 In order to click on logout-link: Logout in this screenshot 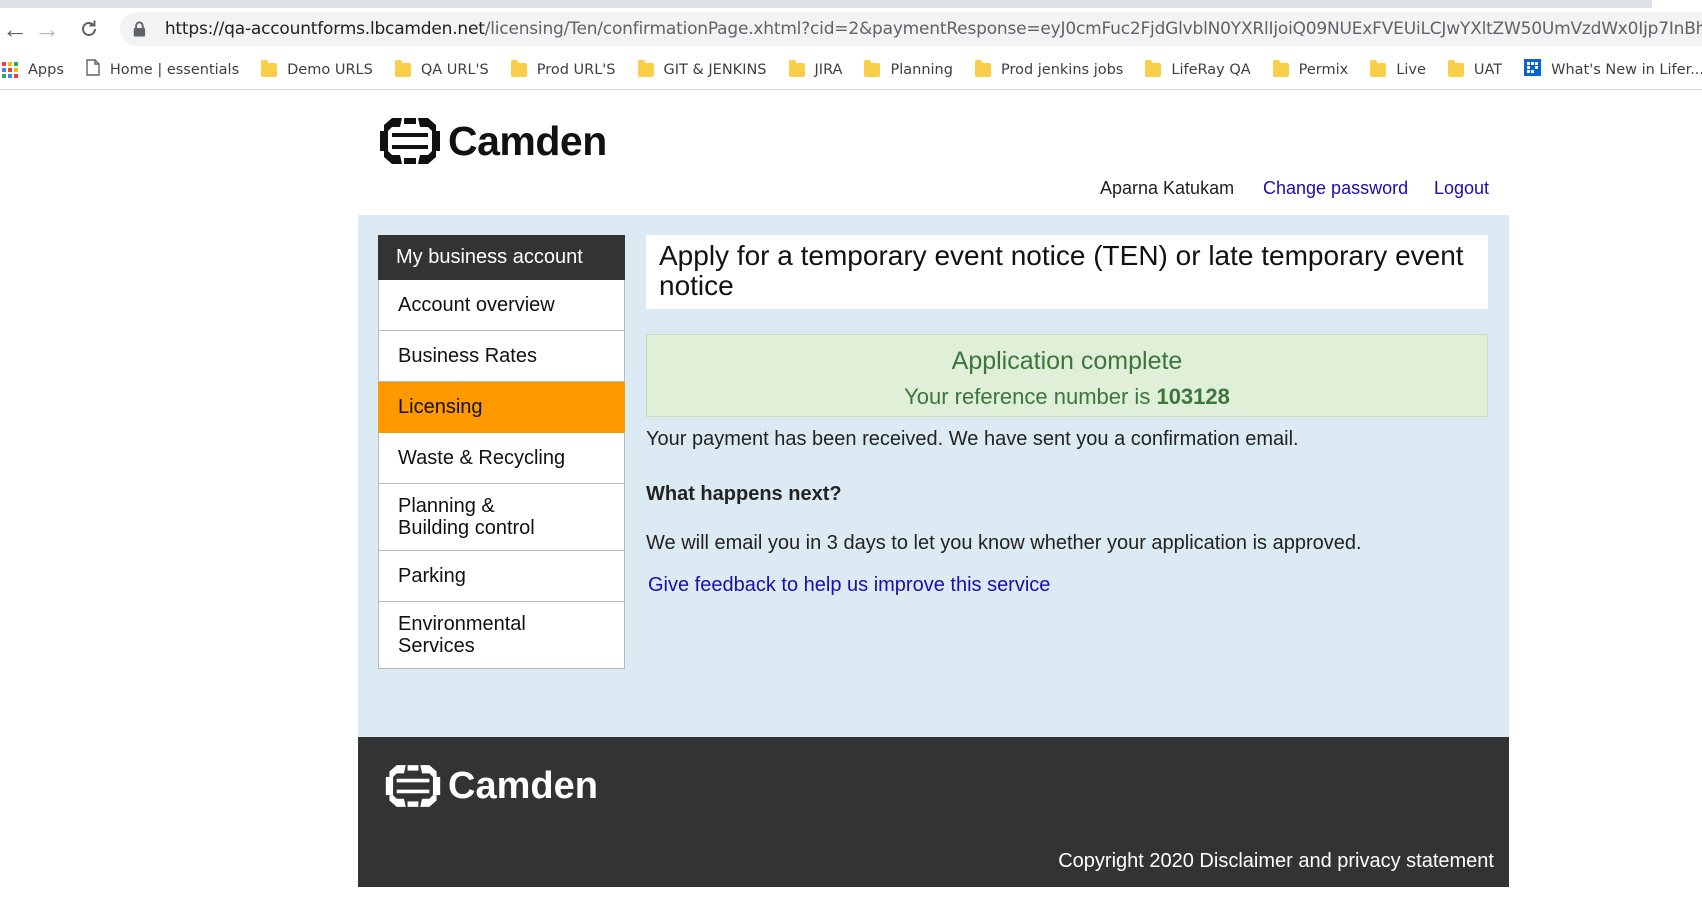, I will do `click(1461, 188)`.